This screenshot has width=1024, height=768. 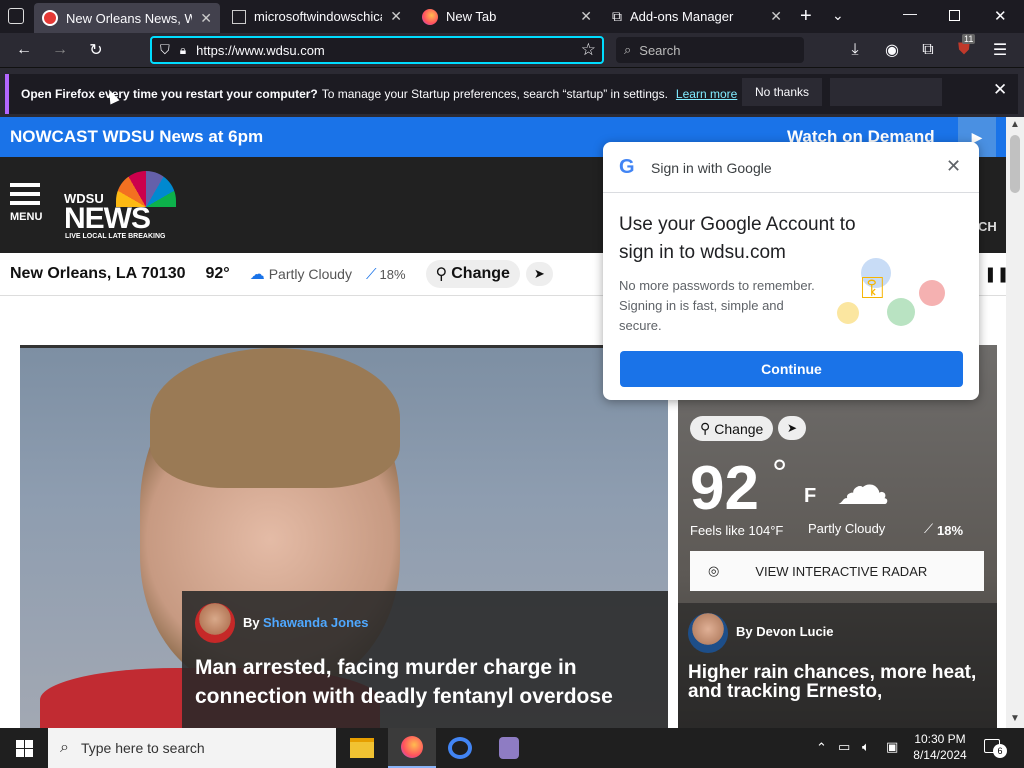 What do you see at coordinates (24, 50) in the screenshot?
I see `back-button: ←` at bounding box center [24, 50].